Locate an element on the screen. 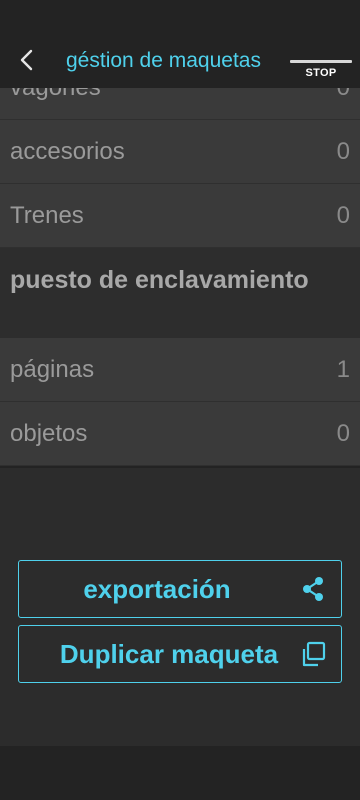  stop-button: STOP is located at coordinates (321, 69).